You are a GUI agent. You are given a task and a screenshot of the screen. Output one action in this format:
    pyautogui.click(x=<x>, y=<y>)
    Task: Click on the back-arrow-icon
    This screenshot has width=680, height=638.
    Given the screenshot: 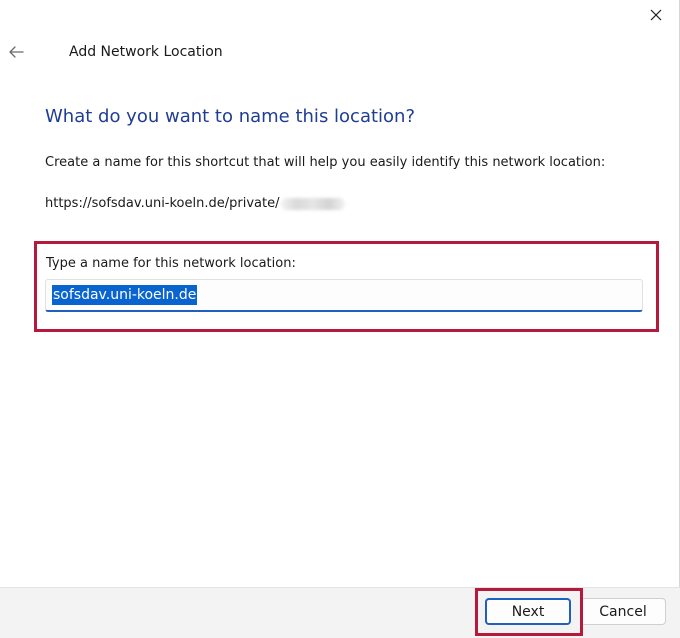 What is the action you would take?
    pyautogui.click(x=16, y=52)
    